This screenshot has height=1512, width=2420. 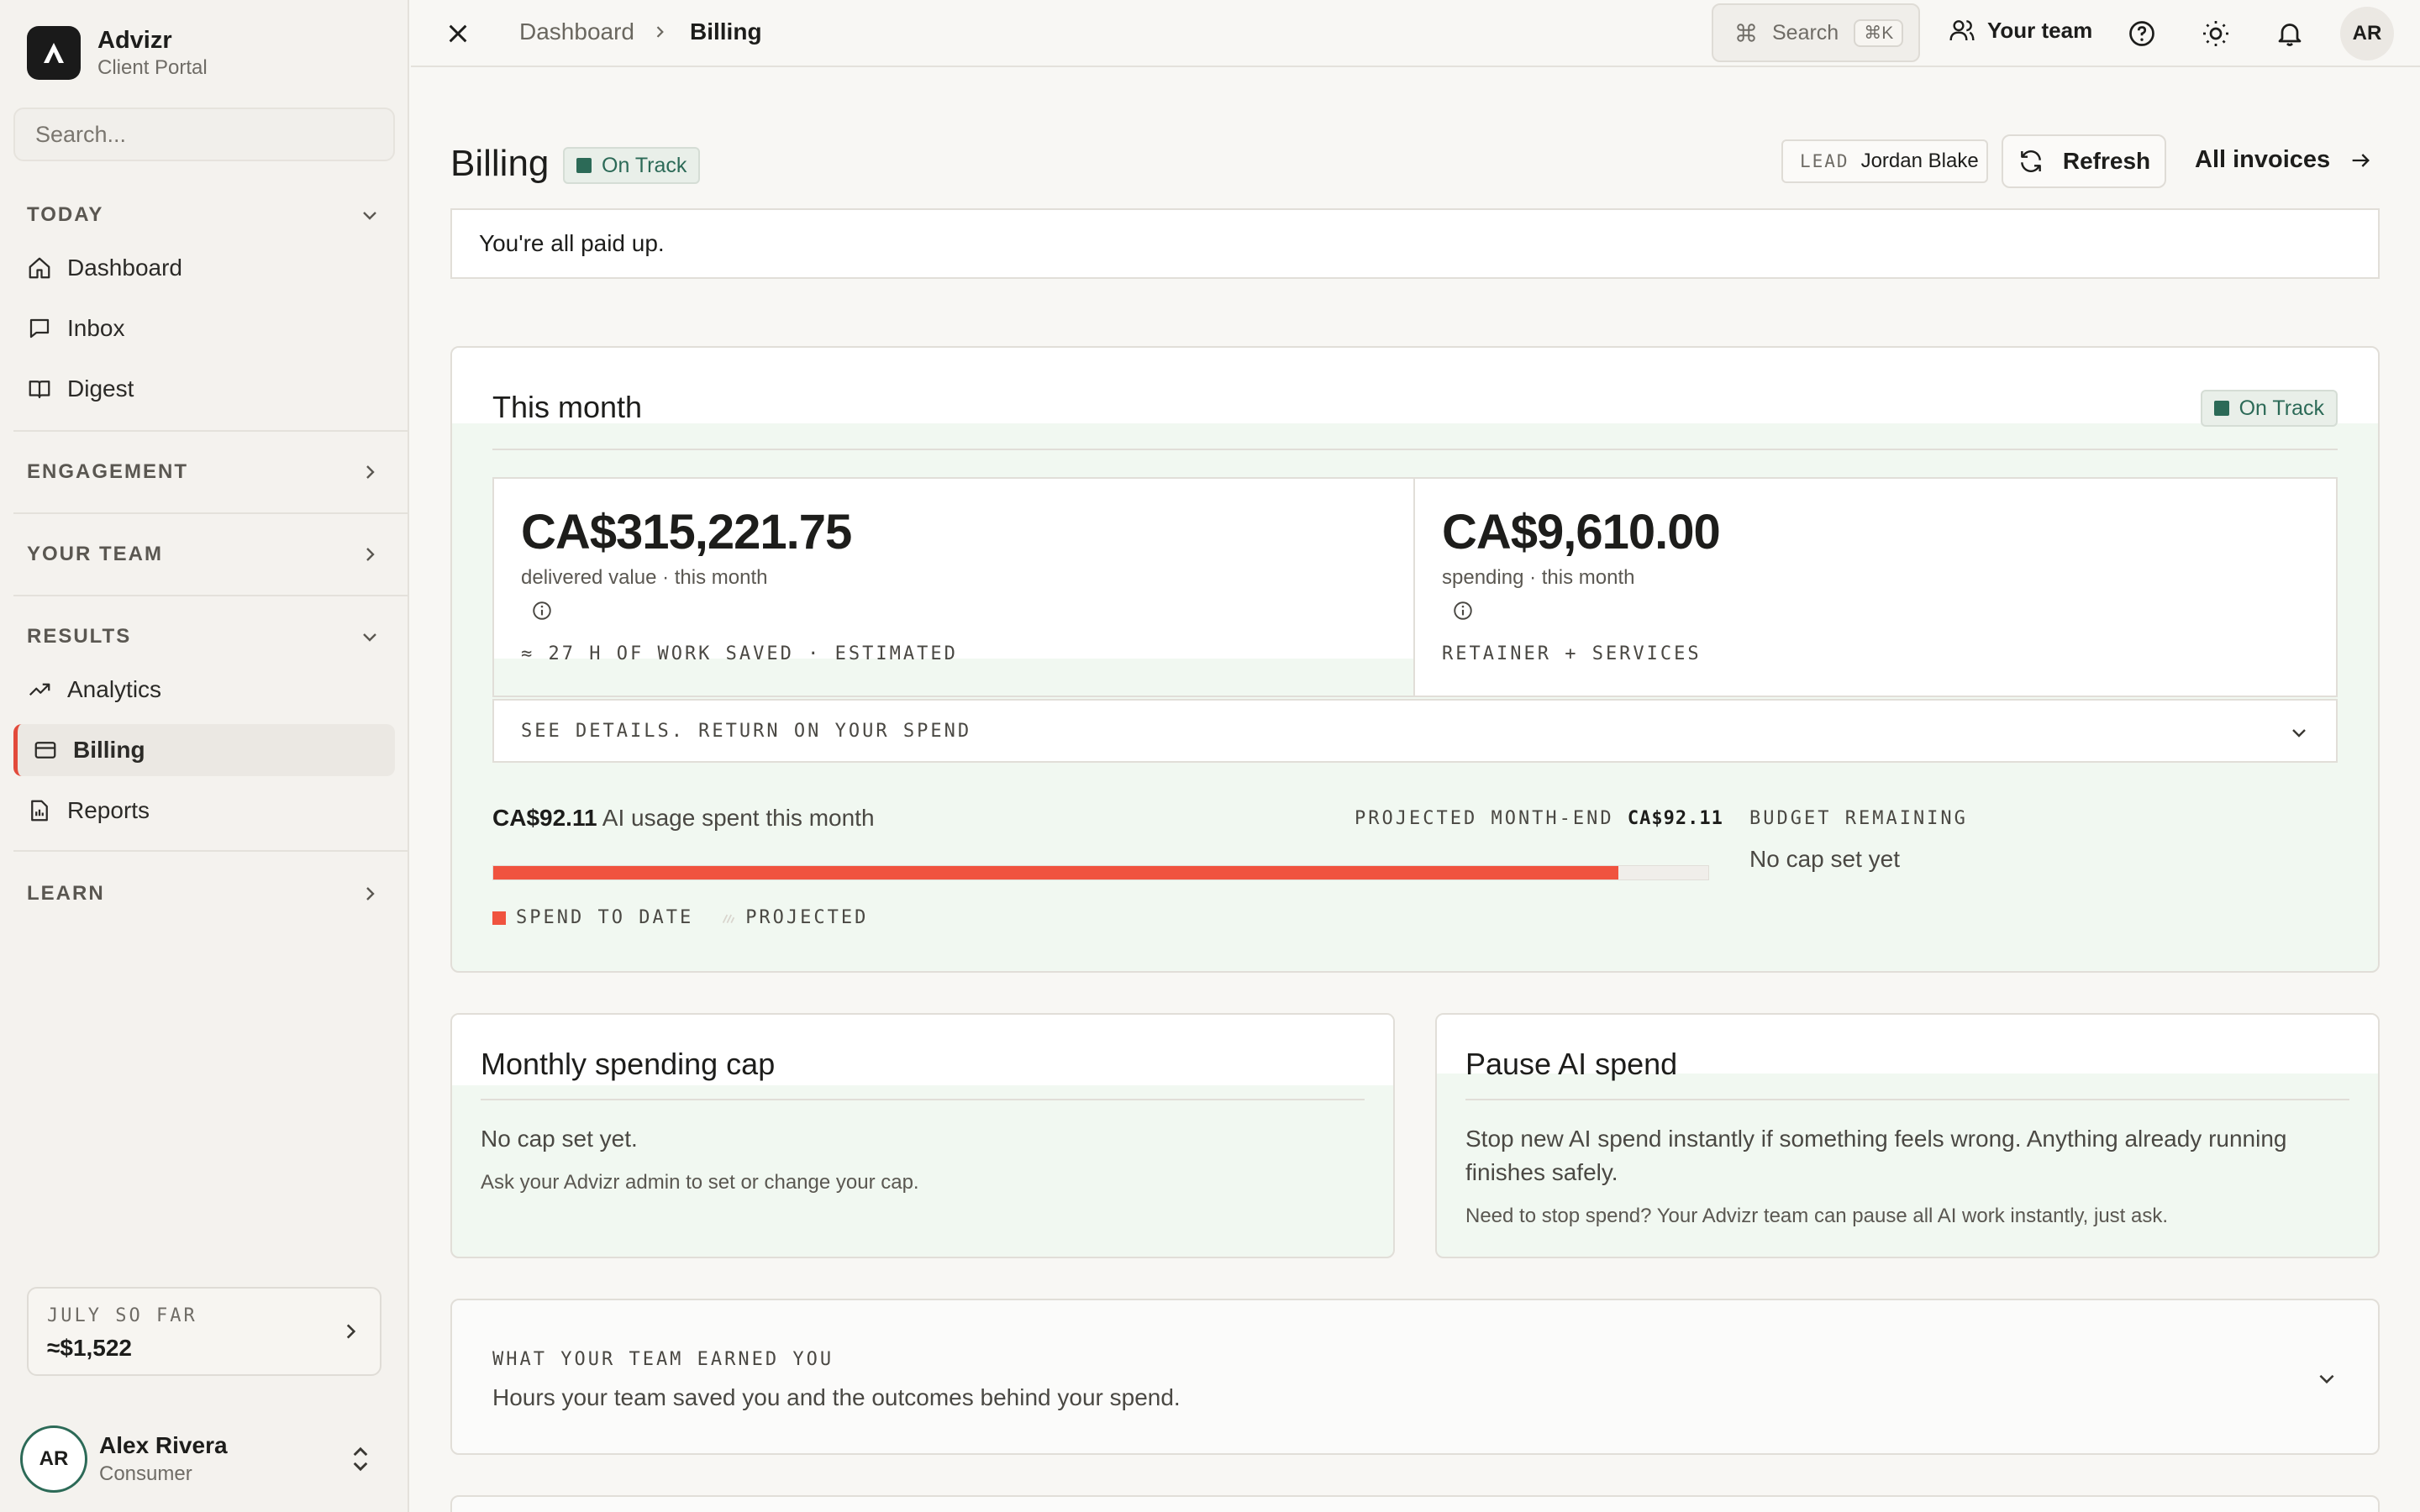 I want to click on refresh-label: Refresh, so click(x=2106, y=161).